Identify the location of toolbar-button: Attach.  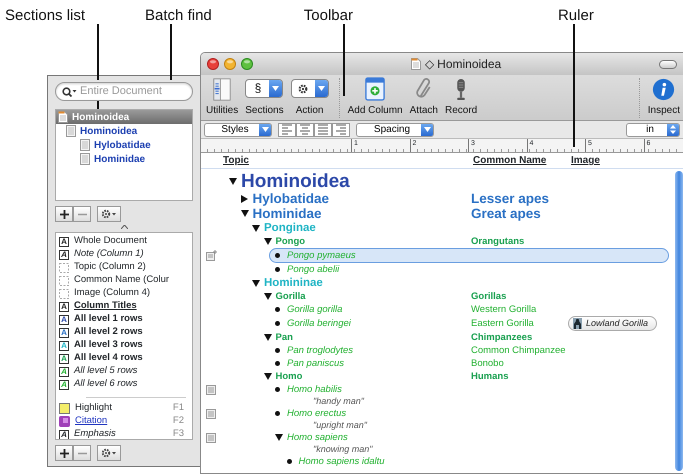
(424, 98).